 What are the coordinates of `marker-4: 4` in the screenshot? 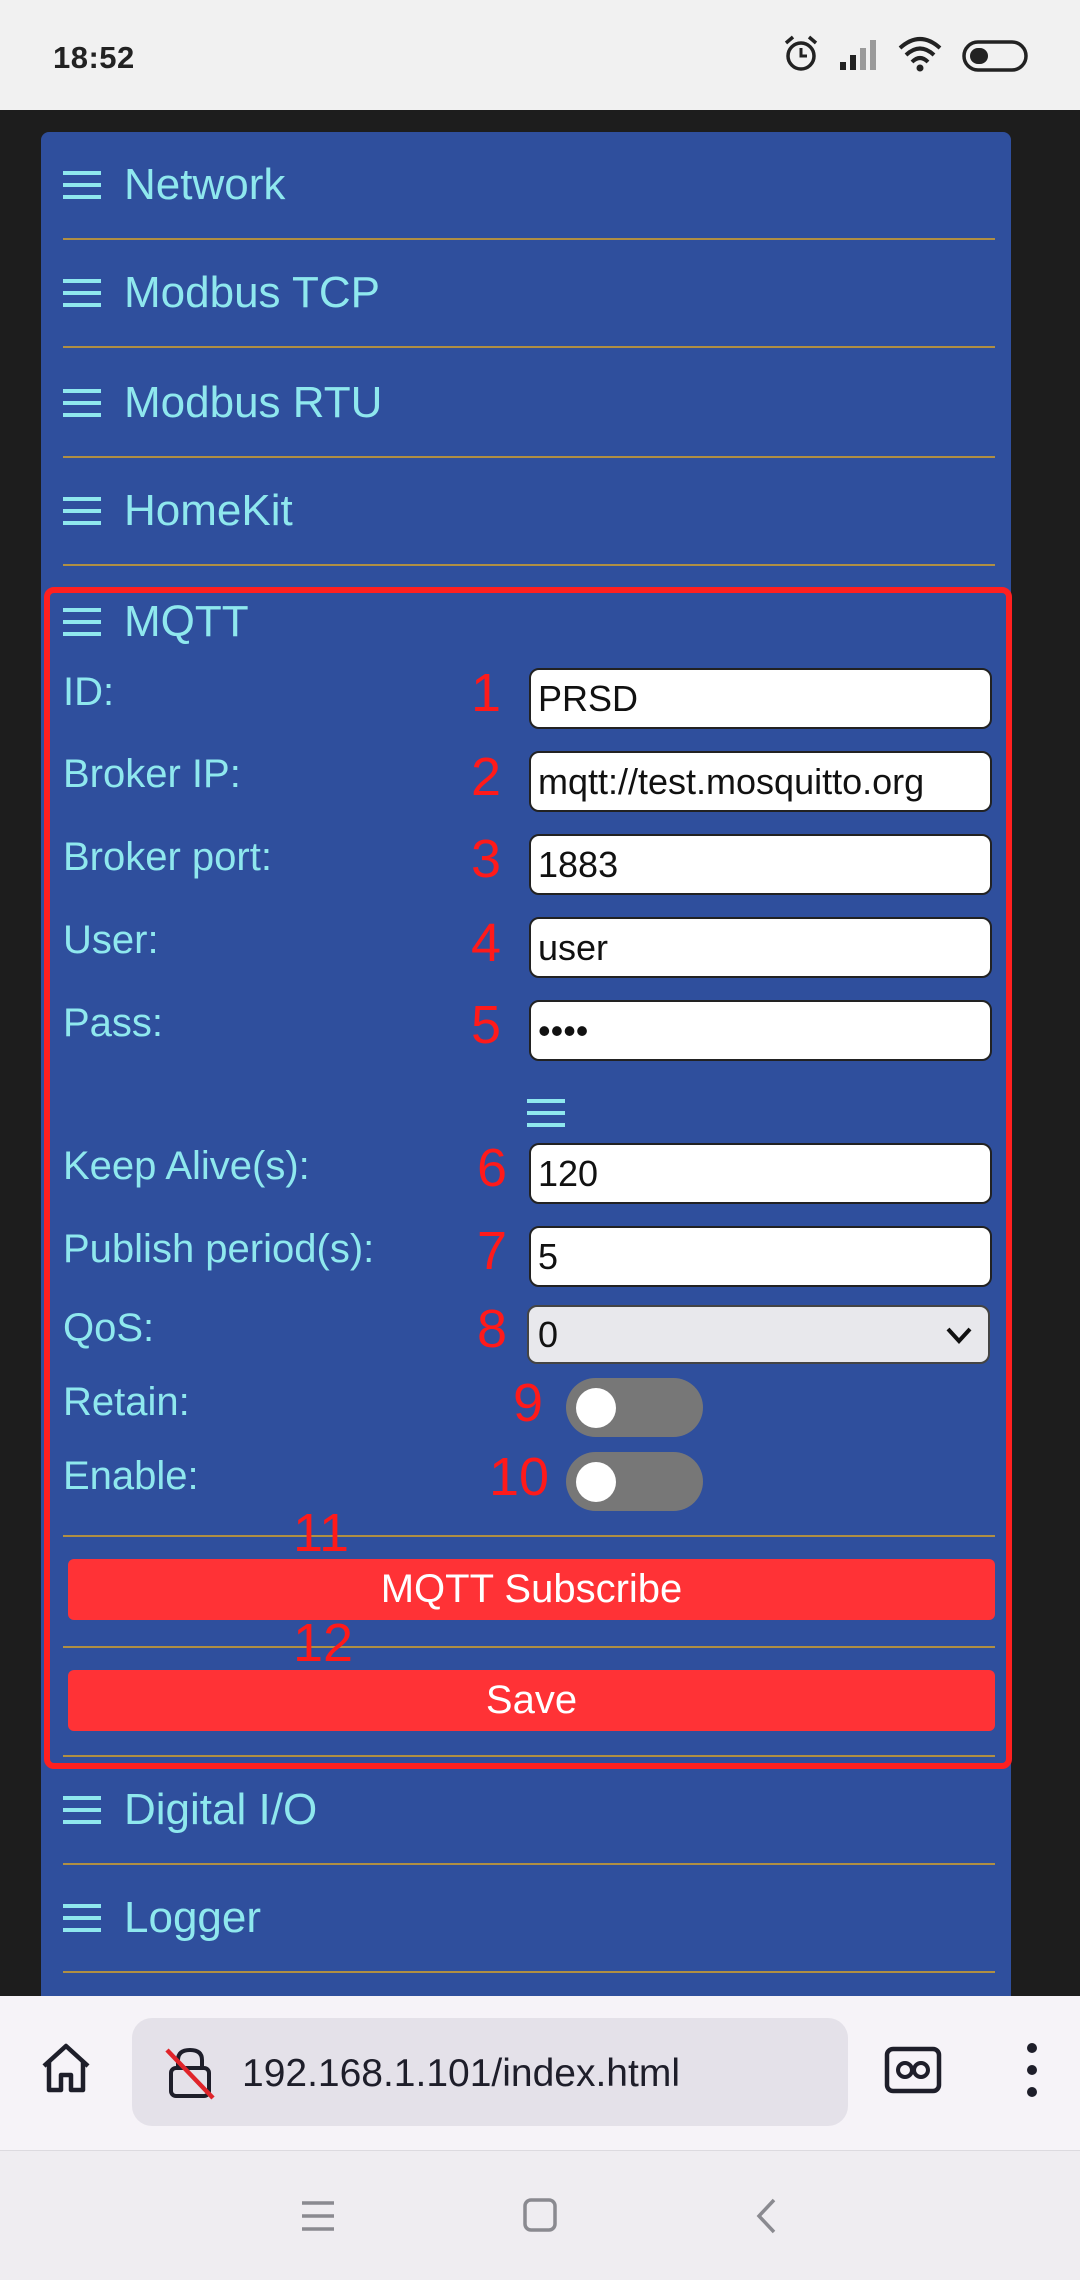 It's located at (486, 943).